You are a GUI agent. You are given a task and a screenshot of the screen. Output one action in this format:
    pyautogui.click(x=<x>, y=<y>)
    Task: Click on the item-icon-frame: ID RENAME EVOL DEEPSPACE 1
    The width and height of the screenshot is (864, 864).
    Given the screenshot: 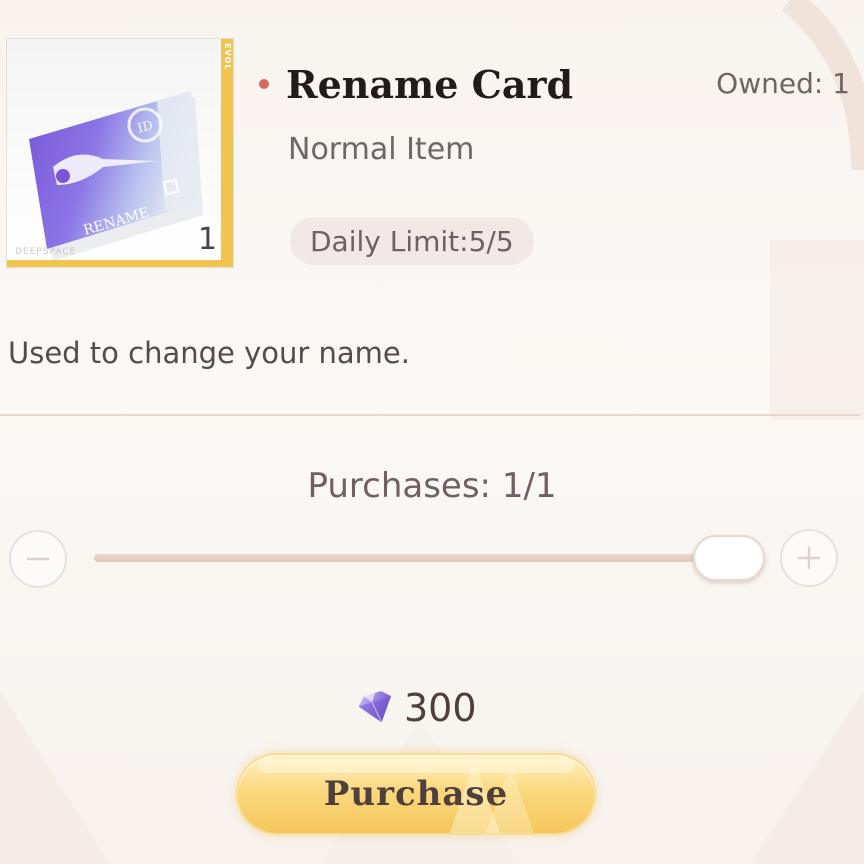 What is the action you would take?
    pyautogui.click(x=120, y=153)
    